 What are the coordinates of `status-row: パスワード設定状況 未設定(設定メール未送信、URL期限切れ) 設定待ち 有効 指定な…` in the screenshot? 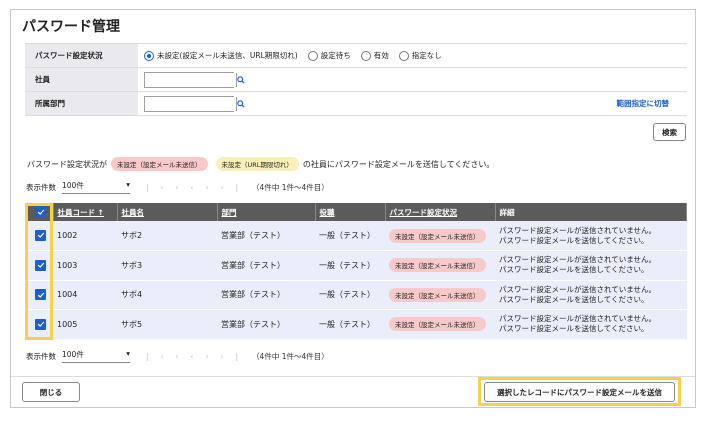 It's located at (356, 56).